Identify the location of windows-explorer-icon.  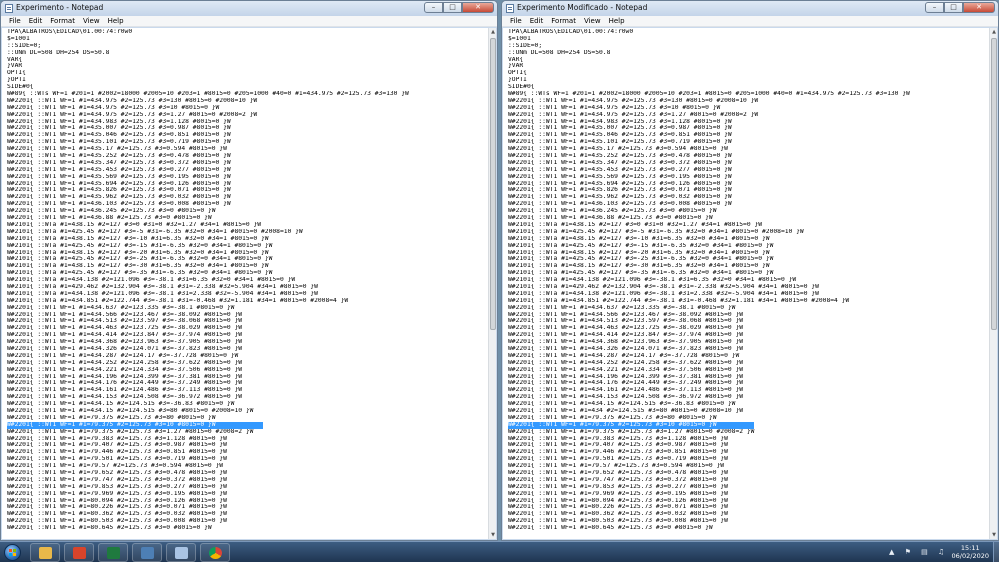
(45, 553).